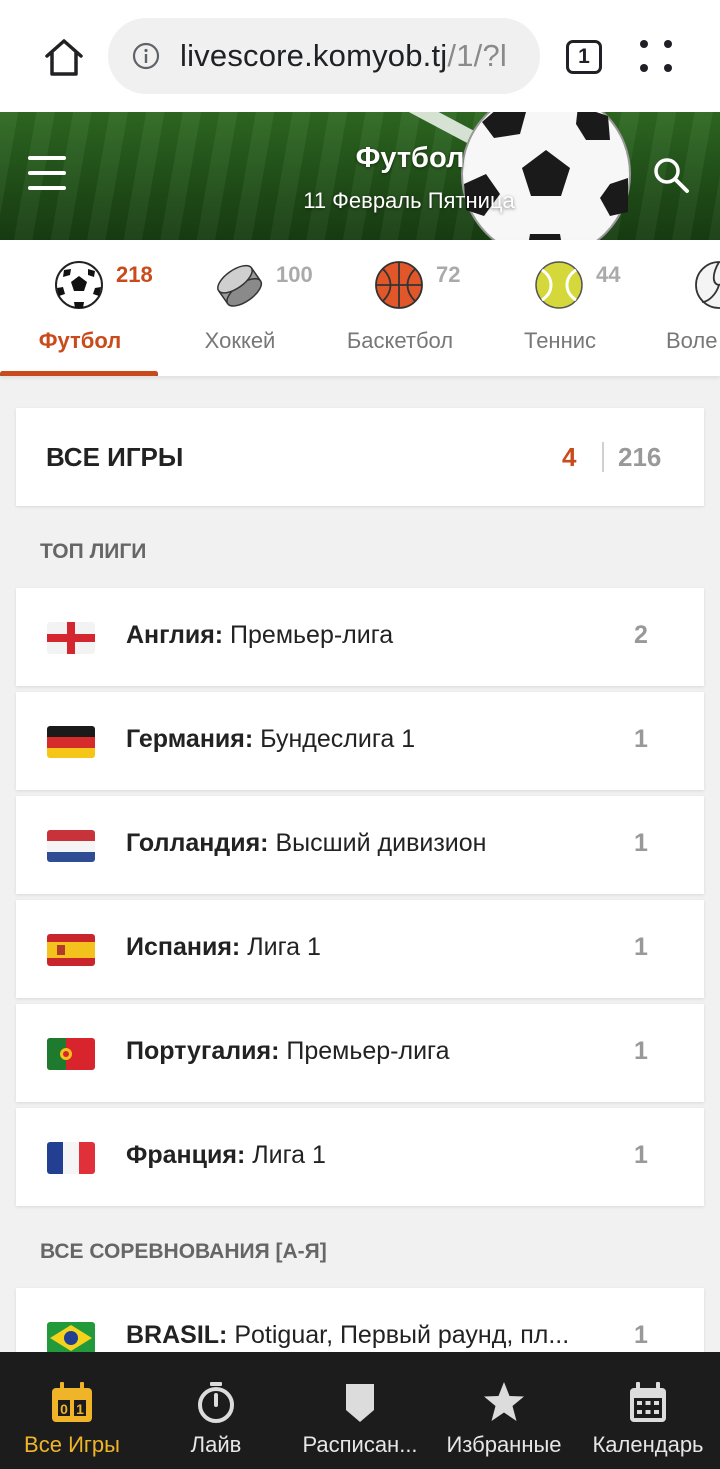 This screenshot has width=720, height=1469. I want to click on league-name: Германия: Бундеслига 1, so click(371, 739).